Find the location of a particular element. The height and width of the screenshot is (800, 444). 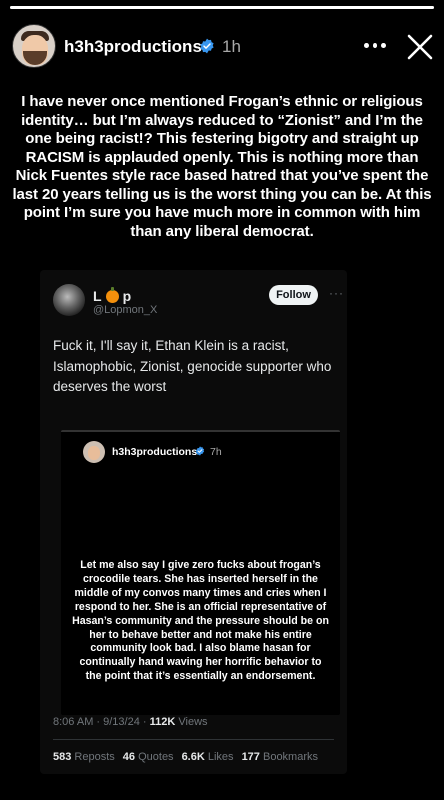

verified-badge-icon is located at coordinates (207, 46).